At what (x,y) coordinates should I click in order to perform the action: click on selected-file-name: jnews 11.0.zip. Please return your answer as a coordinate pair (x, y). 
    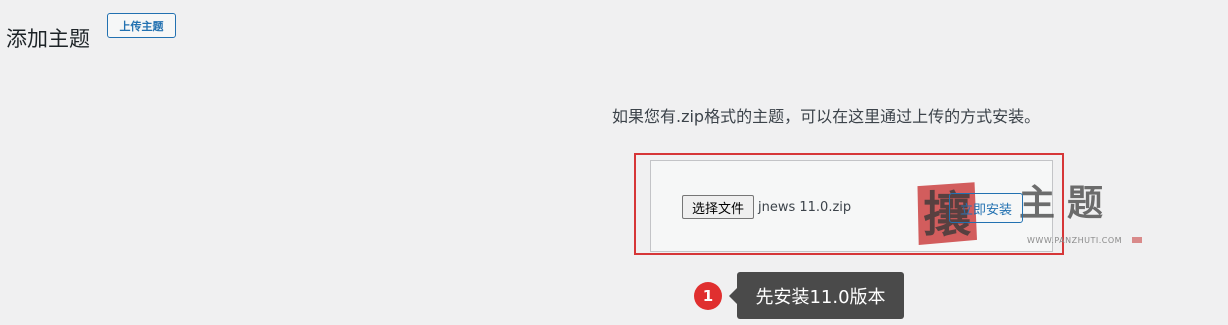
    Looking at the image, I should click on (805, 207).